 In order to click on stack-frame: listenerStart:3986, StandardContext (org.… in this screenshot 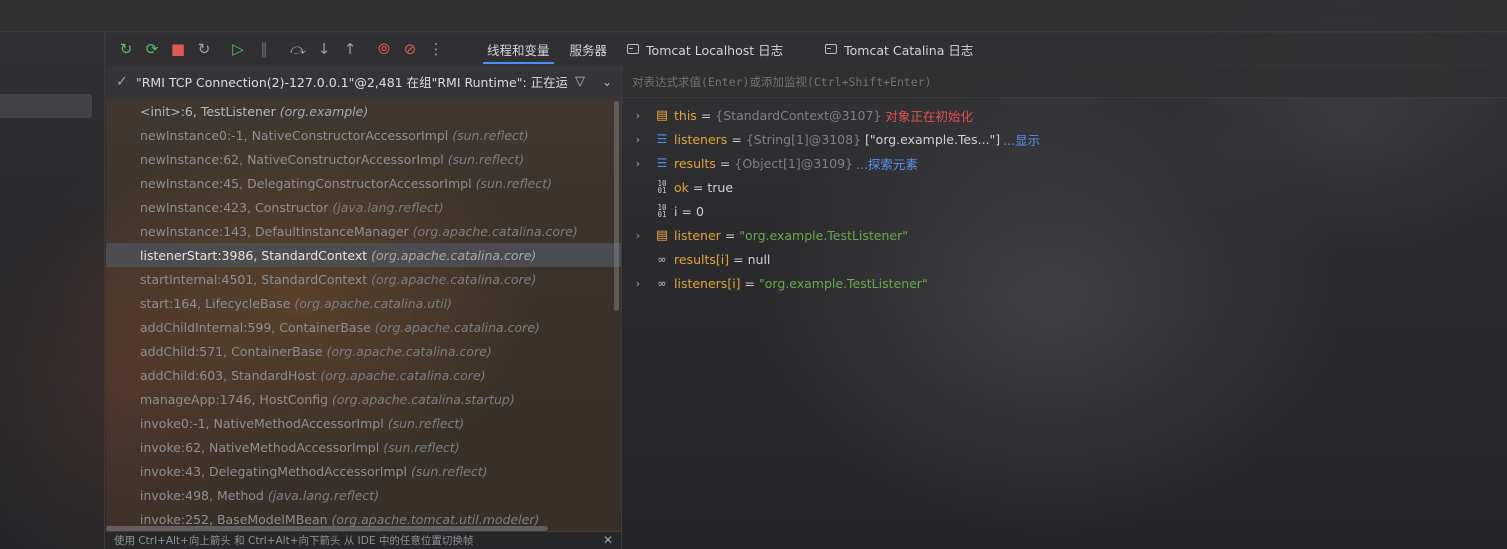, I will do `click(363, 255)`.